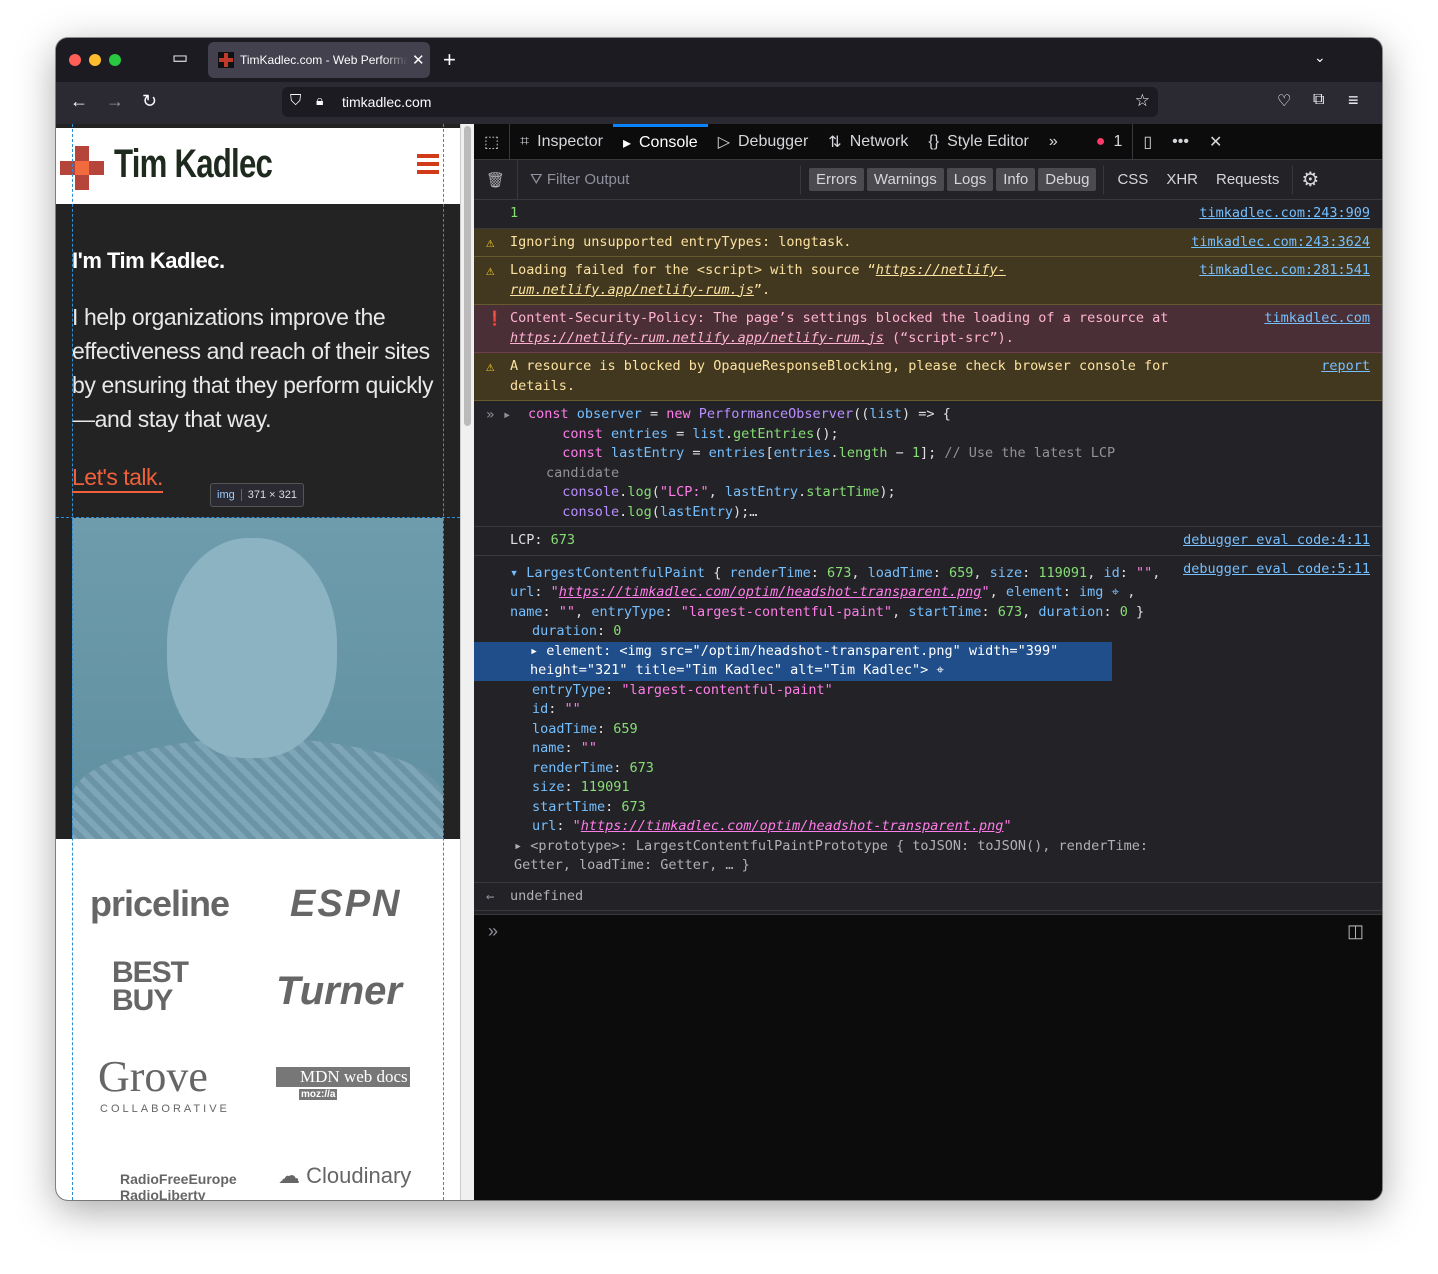 This screenshot has width=1438, height=1274. What do you see at coordinates (1247, 179) in the screenshot?
I see `filter-requests: Requests` at bounding box center [1247, 179].